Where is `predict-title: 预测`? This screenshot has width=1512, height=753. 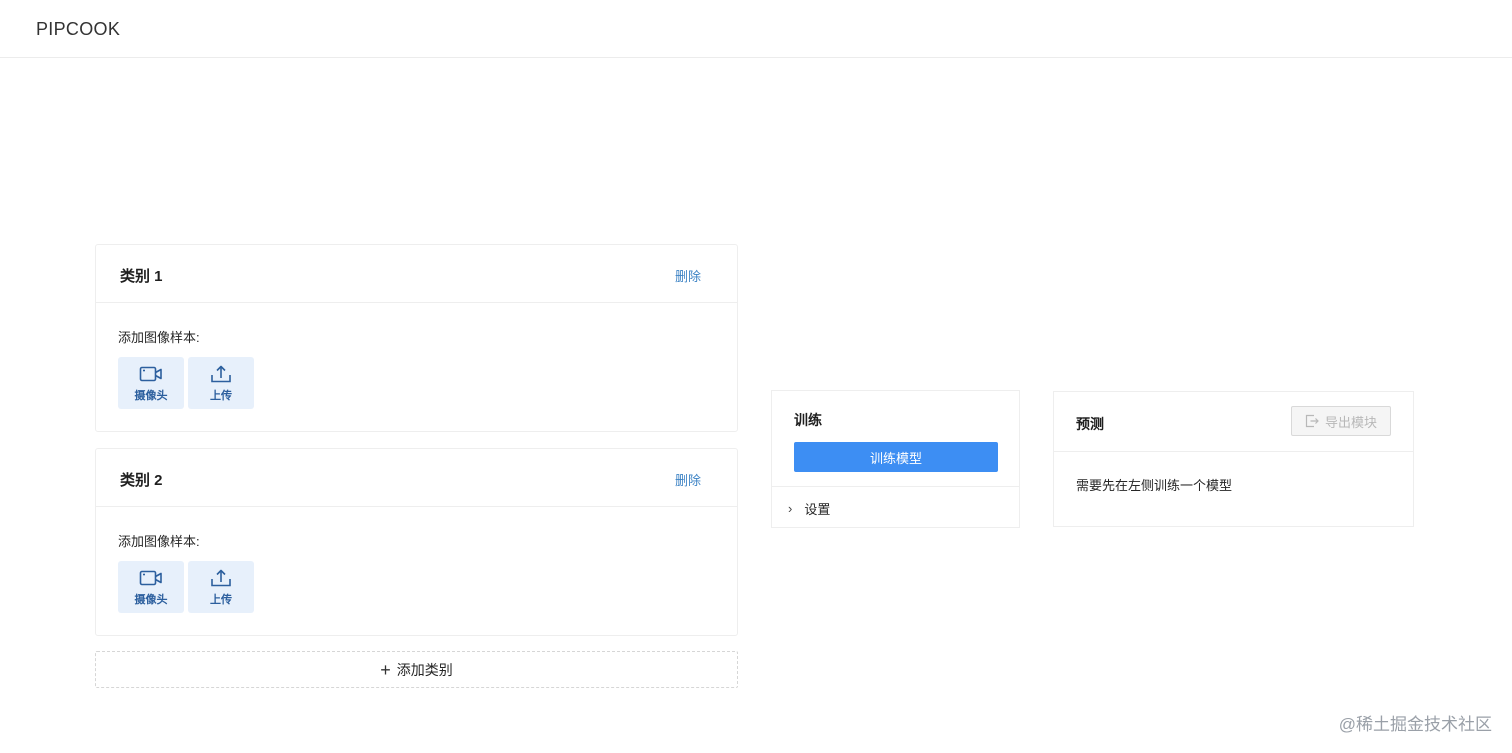 predict-title: 预测 is located at coordinates (1090, 424).